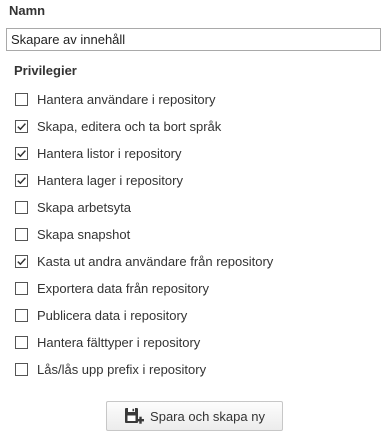  I want to click on privilege-label: Hantera listor i repository, so click(109, 153).